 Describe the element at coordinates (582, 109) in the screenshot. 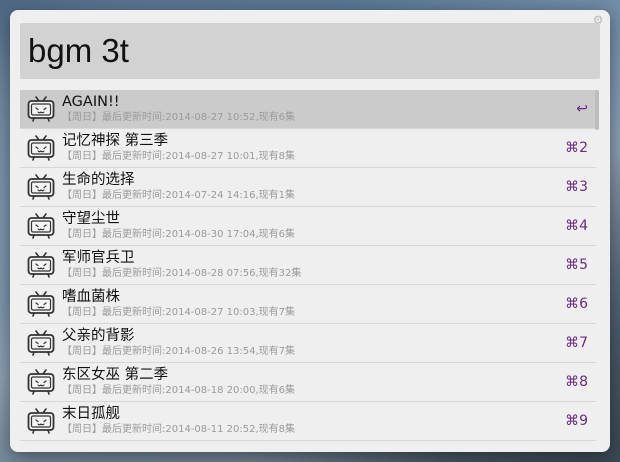

I see `enter-shortcut: ↩` at that location.